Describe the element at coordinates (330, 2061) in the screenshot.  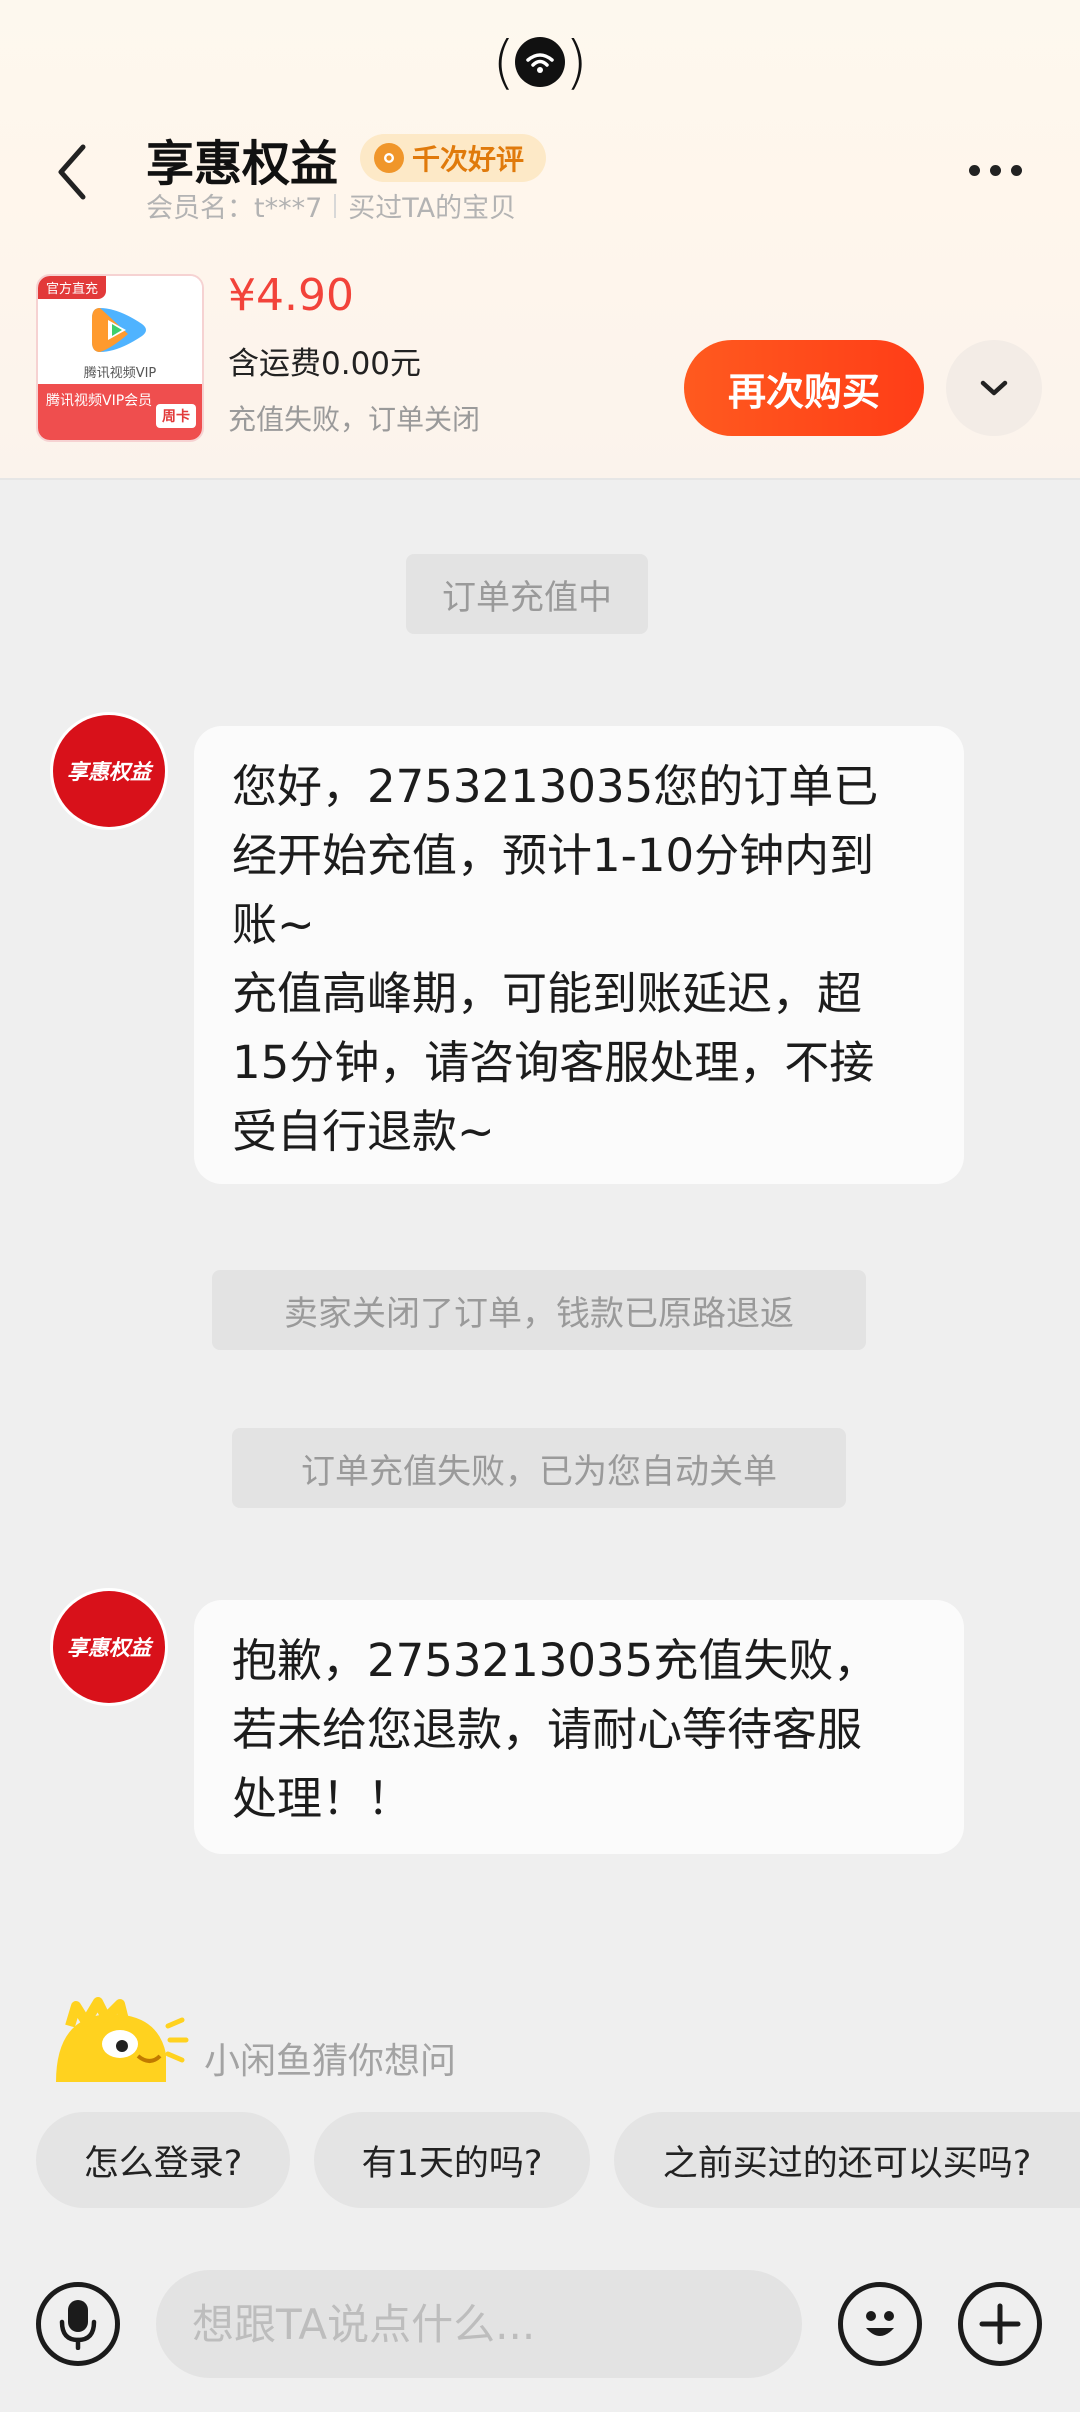
I see `suggestion-title: 小闲鱼猜你想问` at that location.